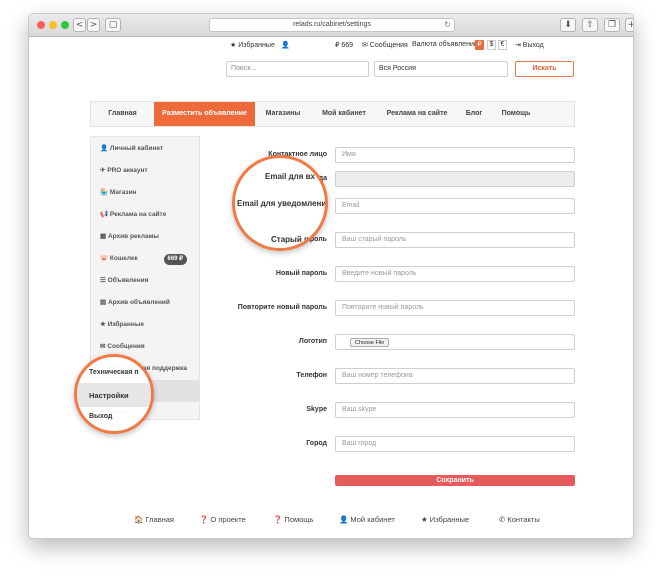  Describe the element at coordinates (502, 45) in the screenshot. I see `currency-eur: €` at that location.